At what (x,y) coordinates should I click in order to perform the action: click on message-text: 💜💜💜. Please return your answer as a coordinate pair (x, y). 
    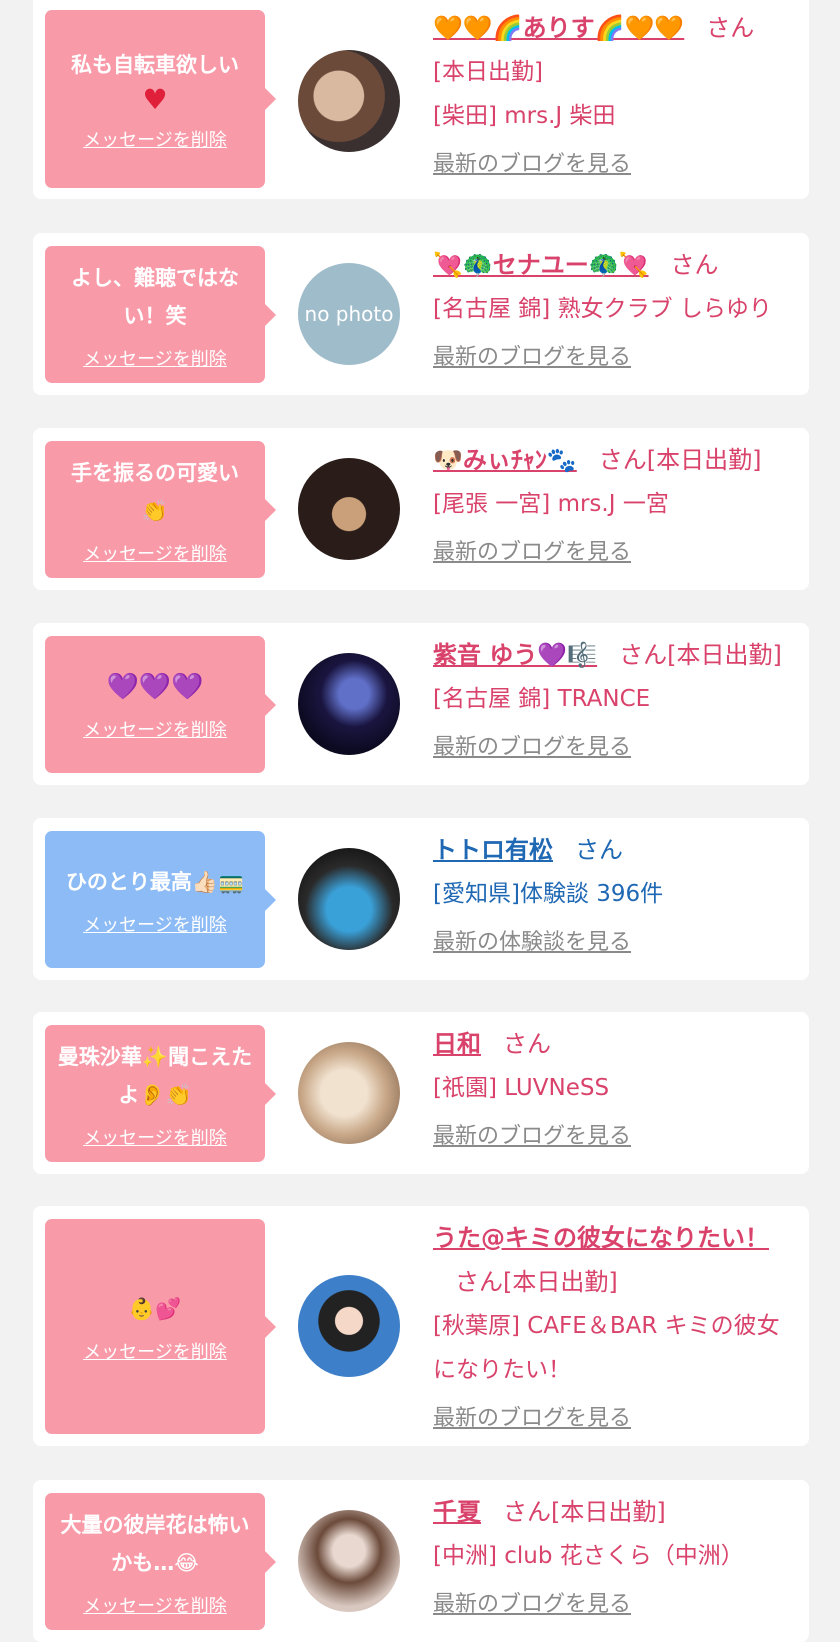
    Looking at the image, I should click on (155, 686).